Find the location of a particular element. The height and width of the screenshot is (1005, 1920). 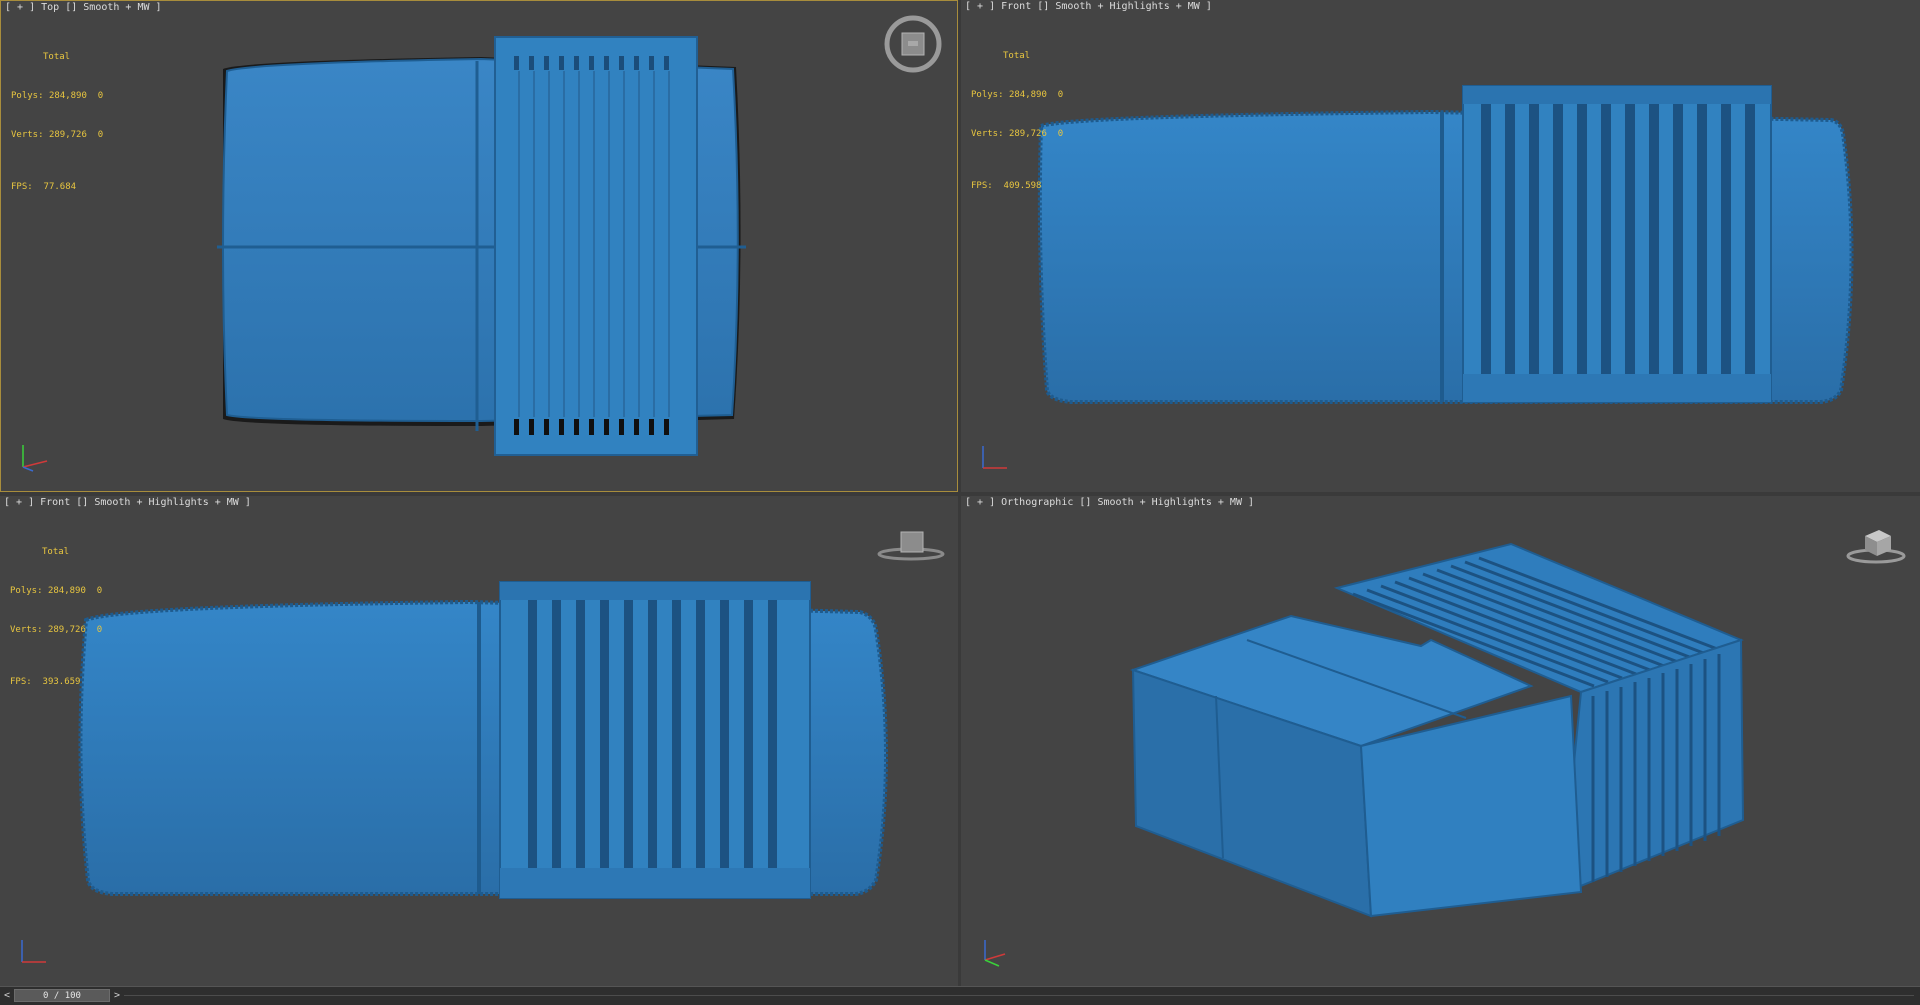

timeline-bar: < 0 / 100 > is located at coordinates (960, 995).